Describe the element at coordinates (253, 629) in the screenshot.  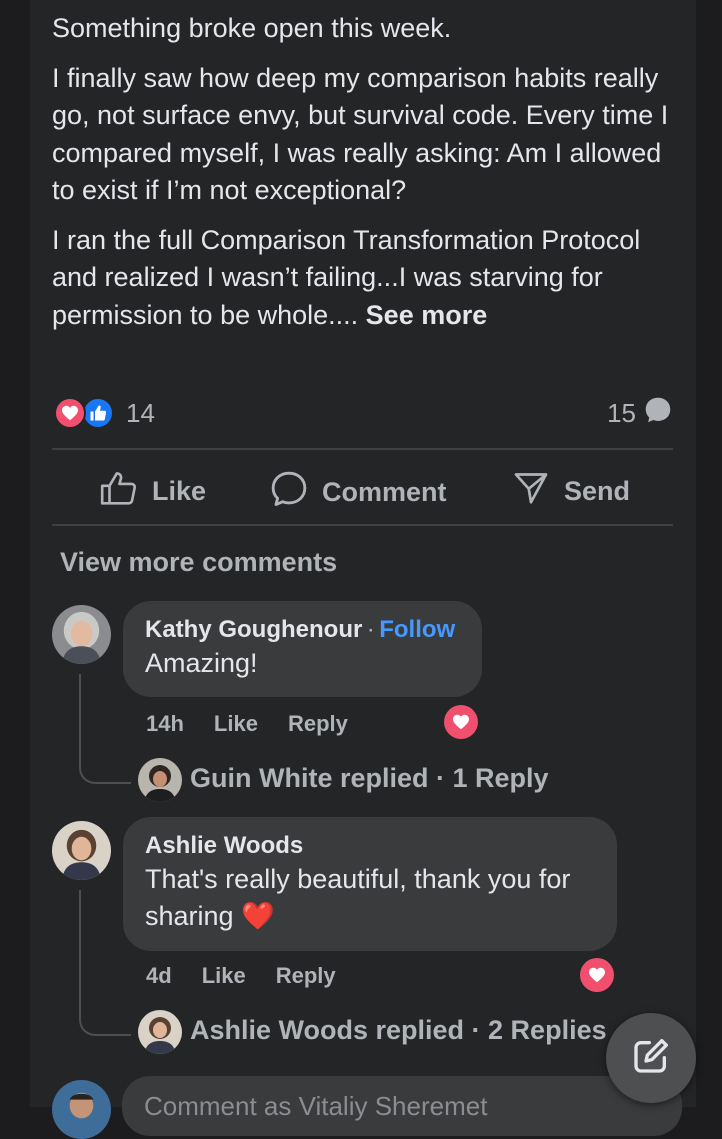
I see `commenter-name: Kathy Goughenour` at that location.